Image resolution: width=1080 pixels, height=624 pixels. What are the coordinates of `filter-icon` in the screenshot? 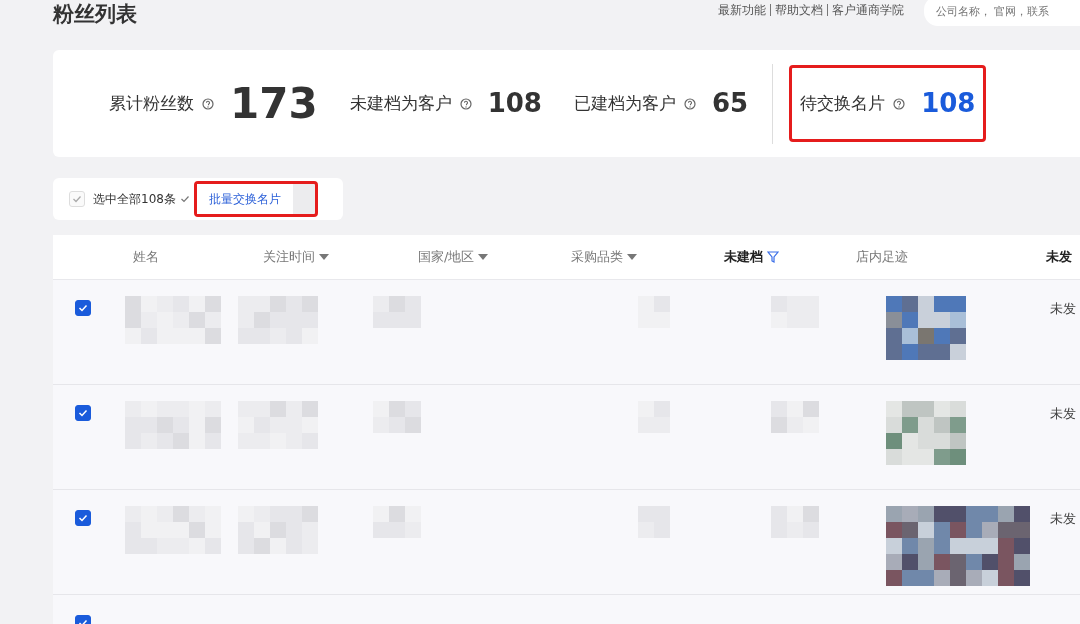 It's located at (773, 257).